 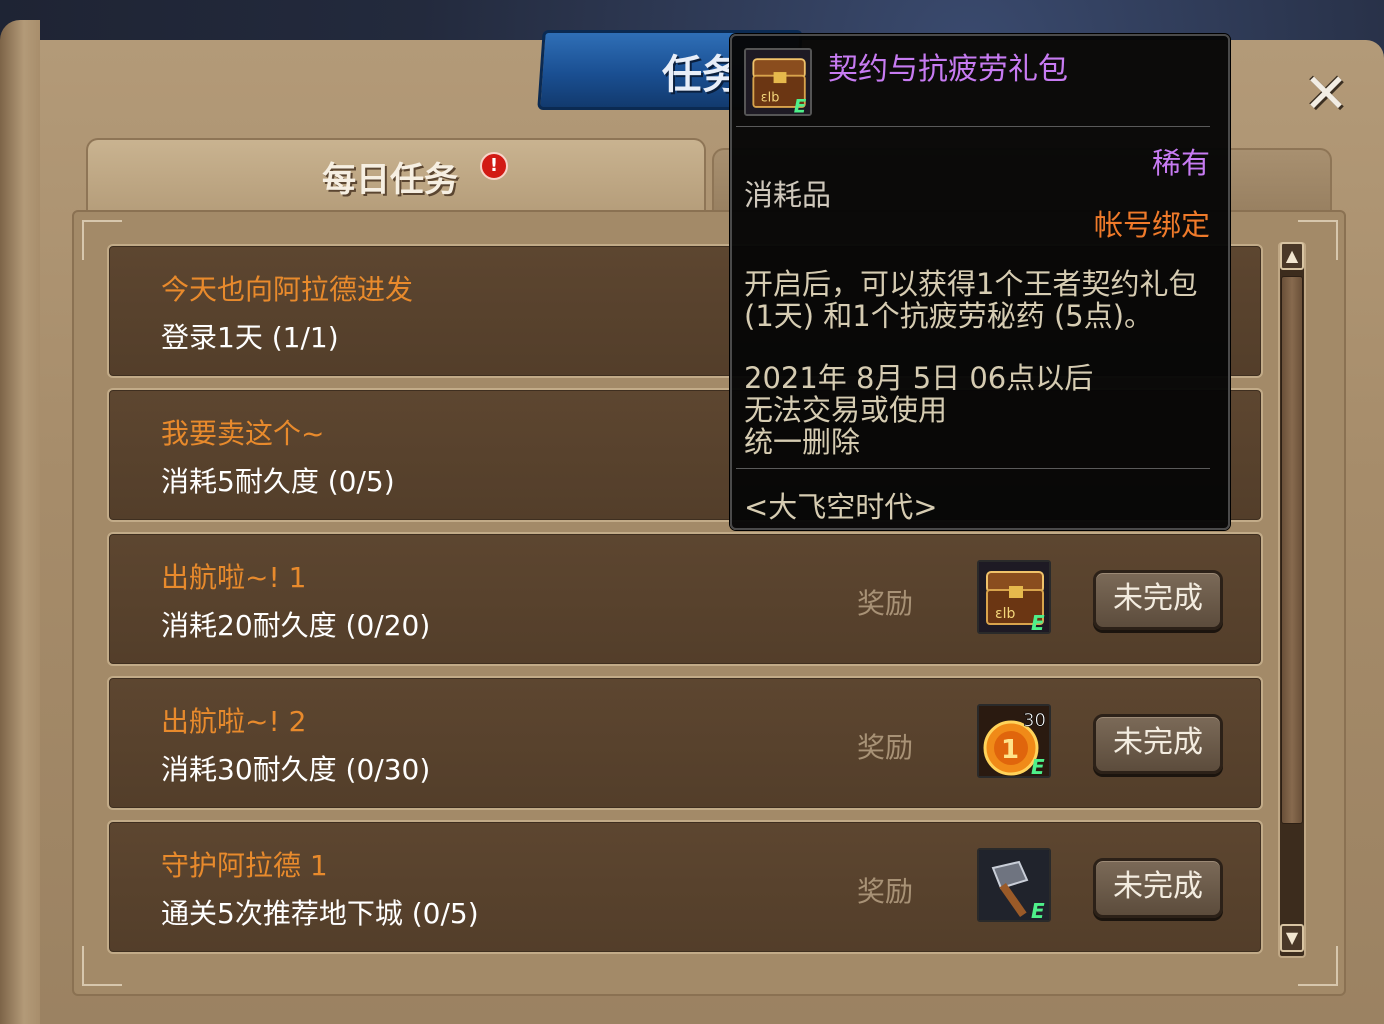 What do you see at coordinates (1326, 94) in the screenshot?
I see `close-button: ✕` at bounding box center [1326, 94].